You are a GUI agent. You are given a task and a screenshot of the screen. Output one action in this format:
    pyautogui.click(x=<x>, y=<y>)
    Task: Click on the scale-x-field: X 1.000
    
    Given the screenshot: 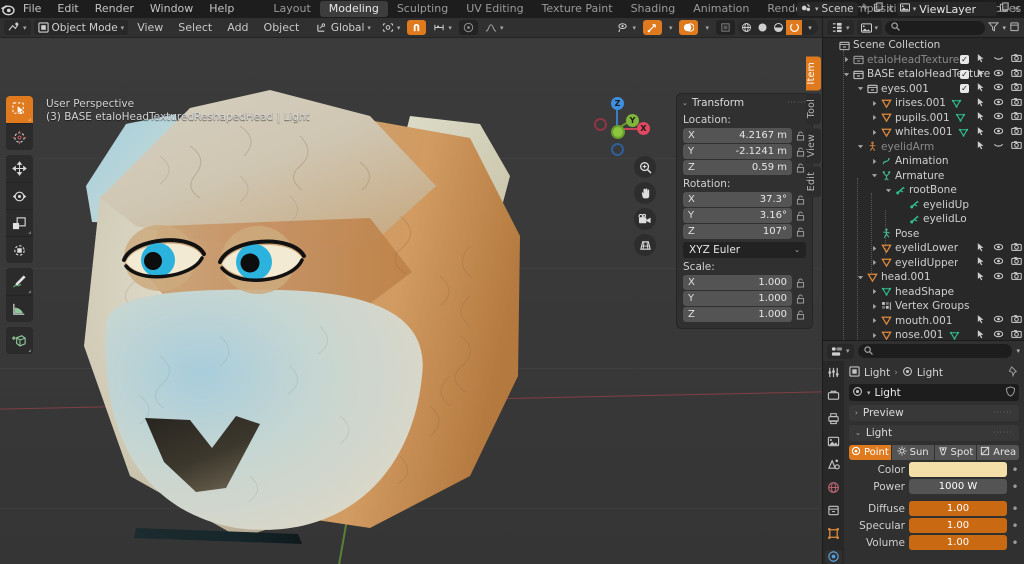 What is the action you would take?
    pyautogui.click(x=737, y=282)
    